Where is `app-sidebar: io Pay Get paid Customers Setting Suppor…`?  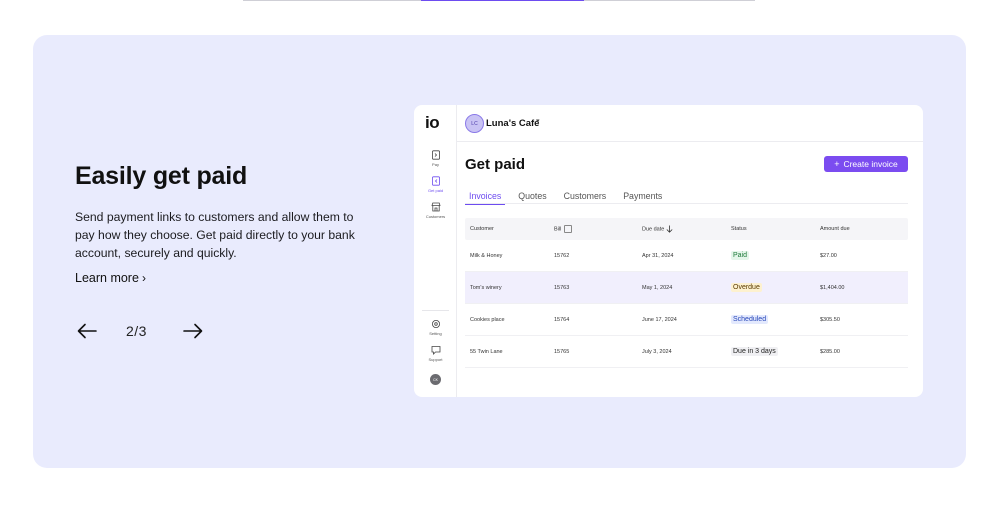
app-sidebar: io Pay Get paid Customers Setting Suppor… is located at coordinates (435, 251).